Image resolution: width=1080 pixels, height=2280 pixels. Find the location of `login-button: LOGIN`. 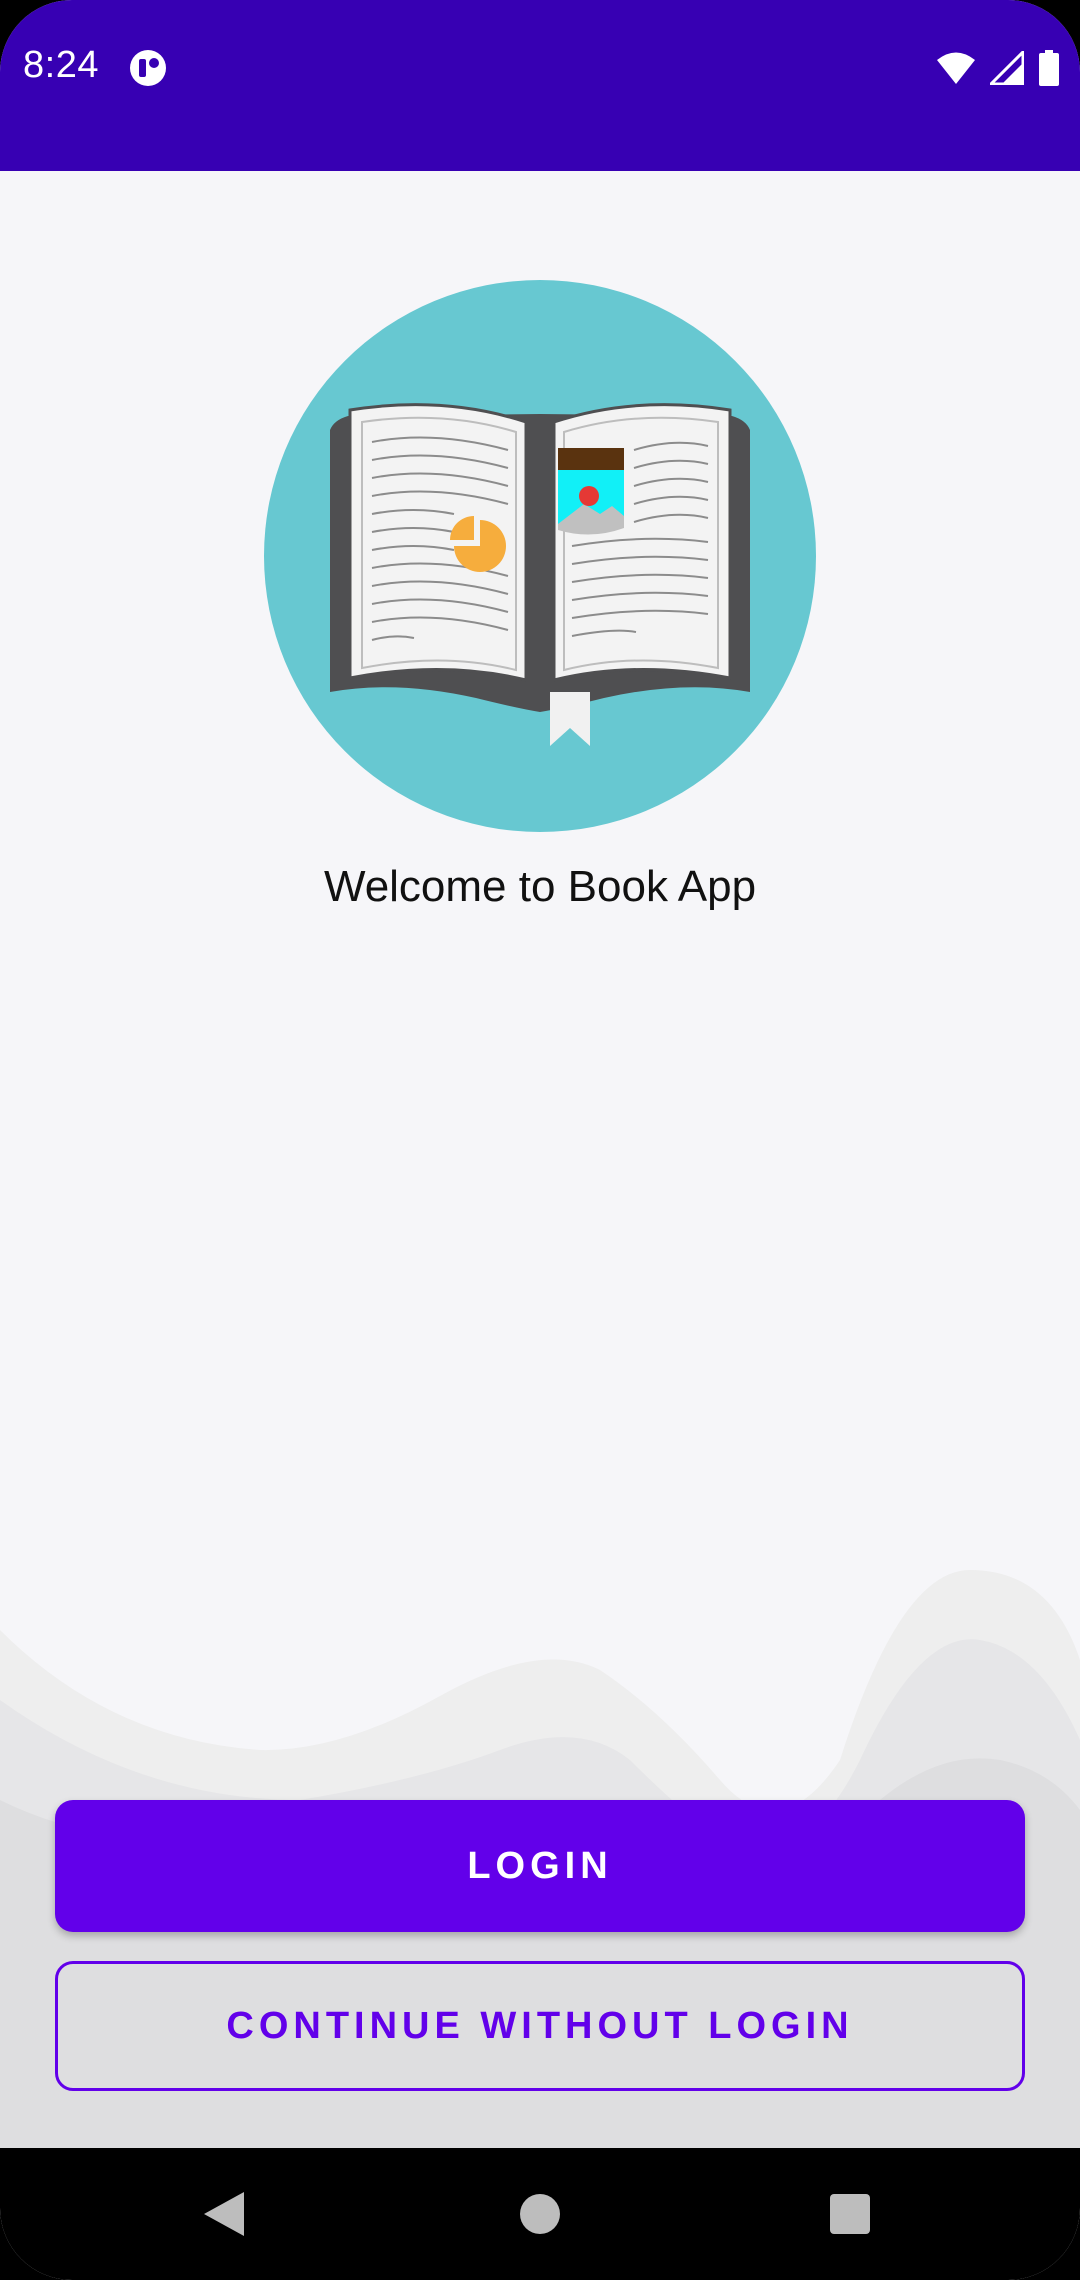

login-button: LOGIN is located at coordinates (540, 1866).